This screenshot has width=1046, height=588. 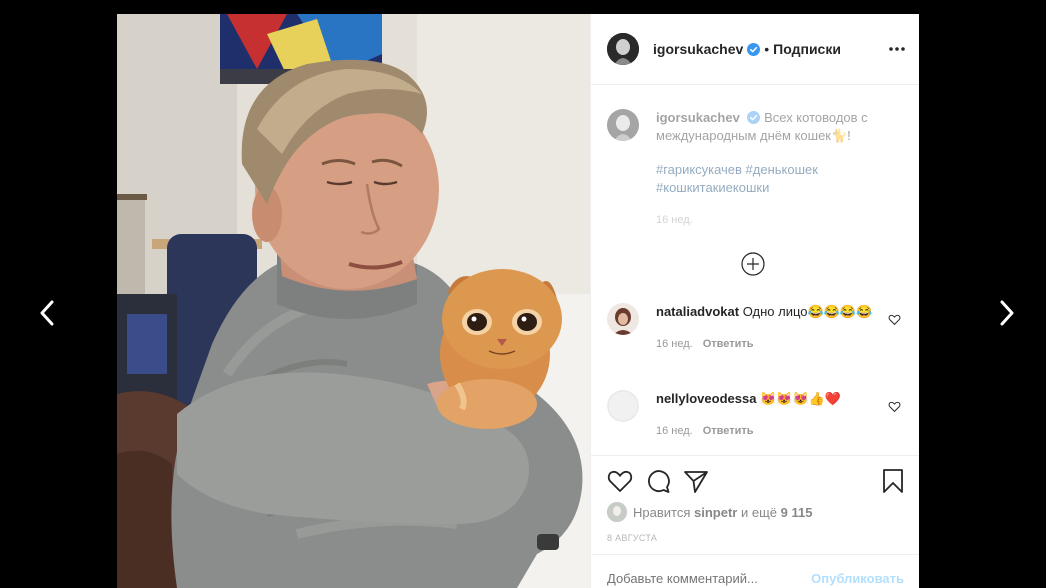 What do you see at coordinates (696, 481) in the screenshot?
I see `share-icon` at bounding box center [696, 481].